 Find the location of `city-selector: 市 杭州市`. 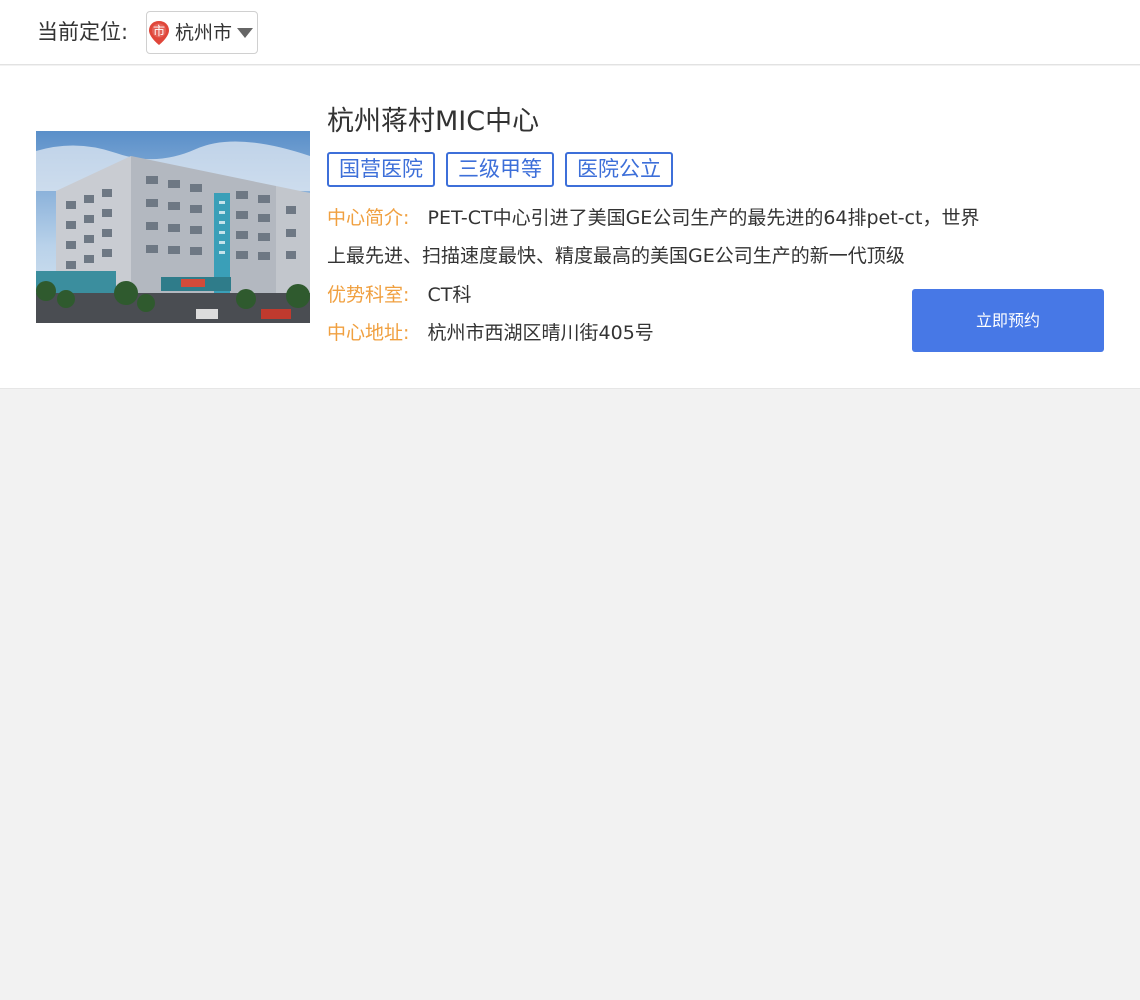

city-selector: 市 杭州市 is located at coordinates (202, 32).